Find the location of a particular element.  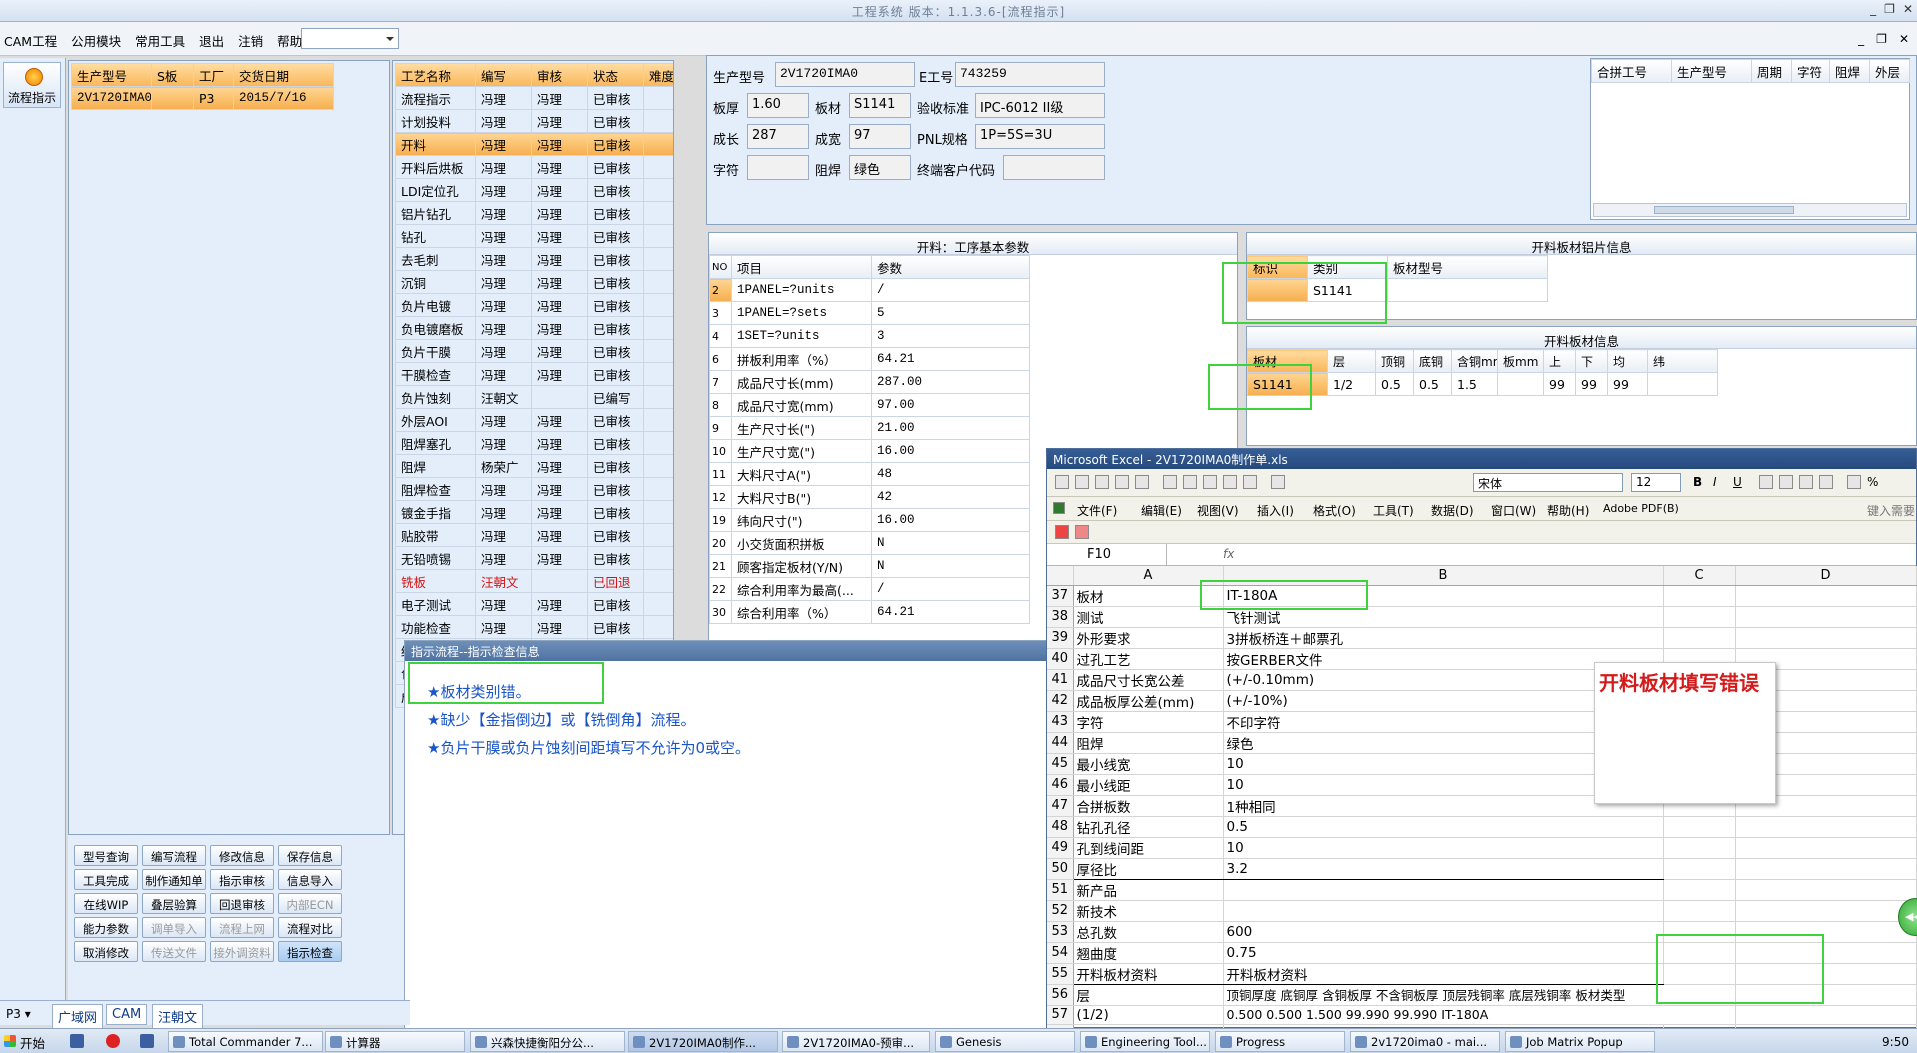

mdi-minimize-icon: _ is located at coordinates (1861, 39).